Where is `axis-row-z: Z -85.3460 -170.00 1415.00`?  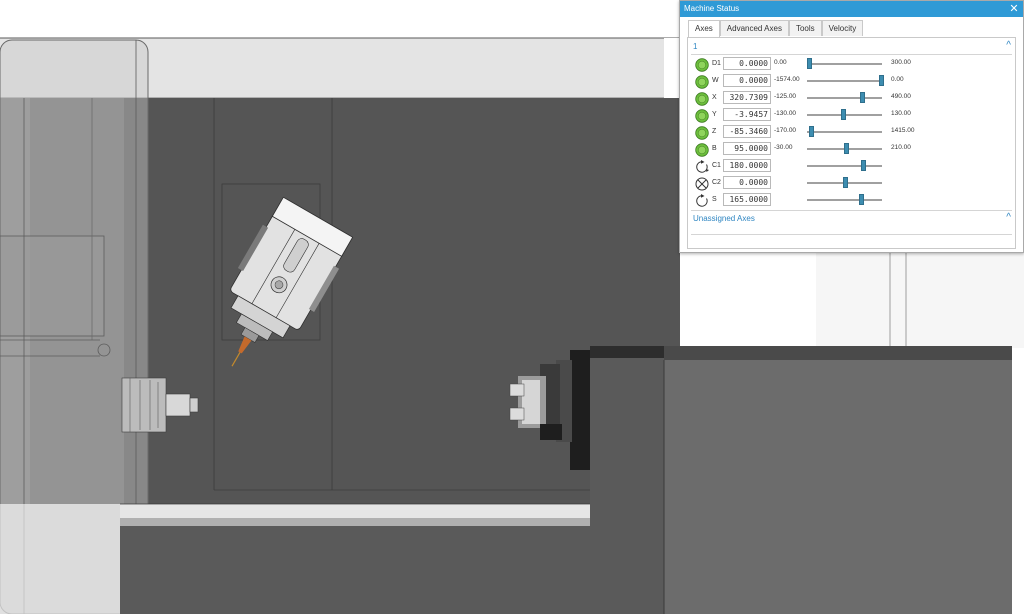
axis-row-z: Z -85.3460 -170.00 1415.00 is located at coordinates (851, 132).